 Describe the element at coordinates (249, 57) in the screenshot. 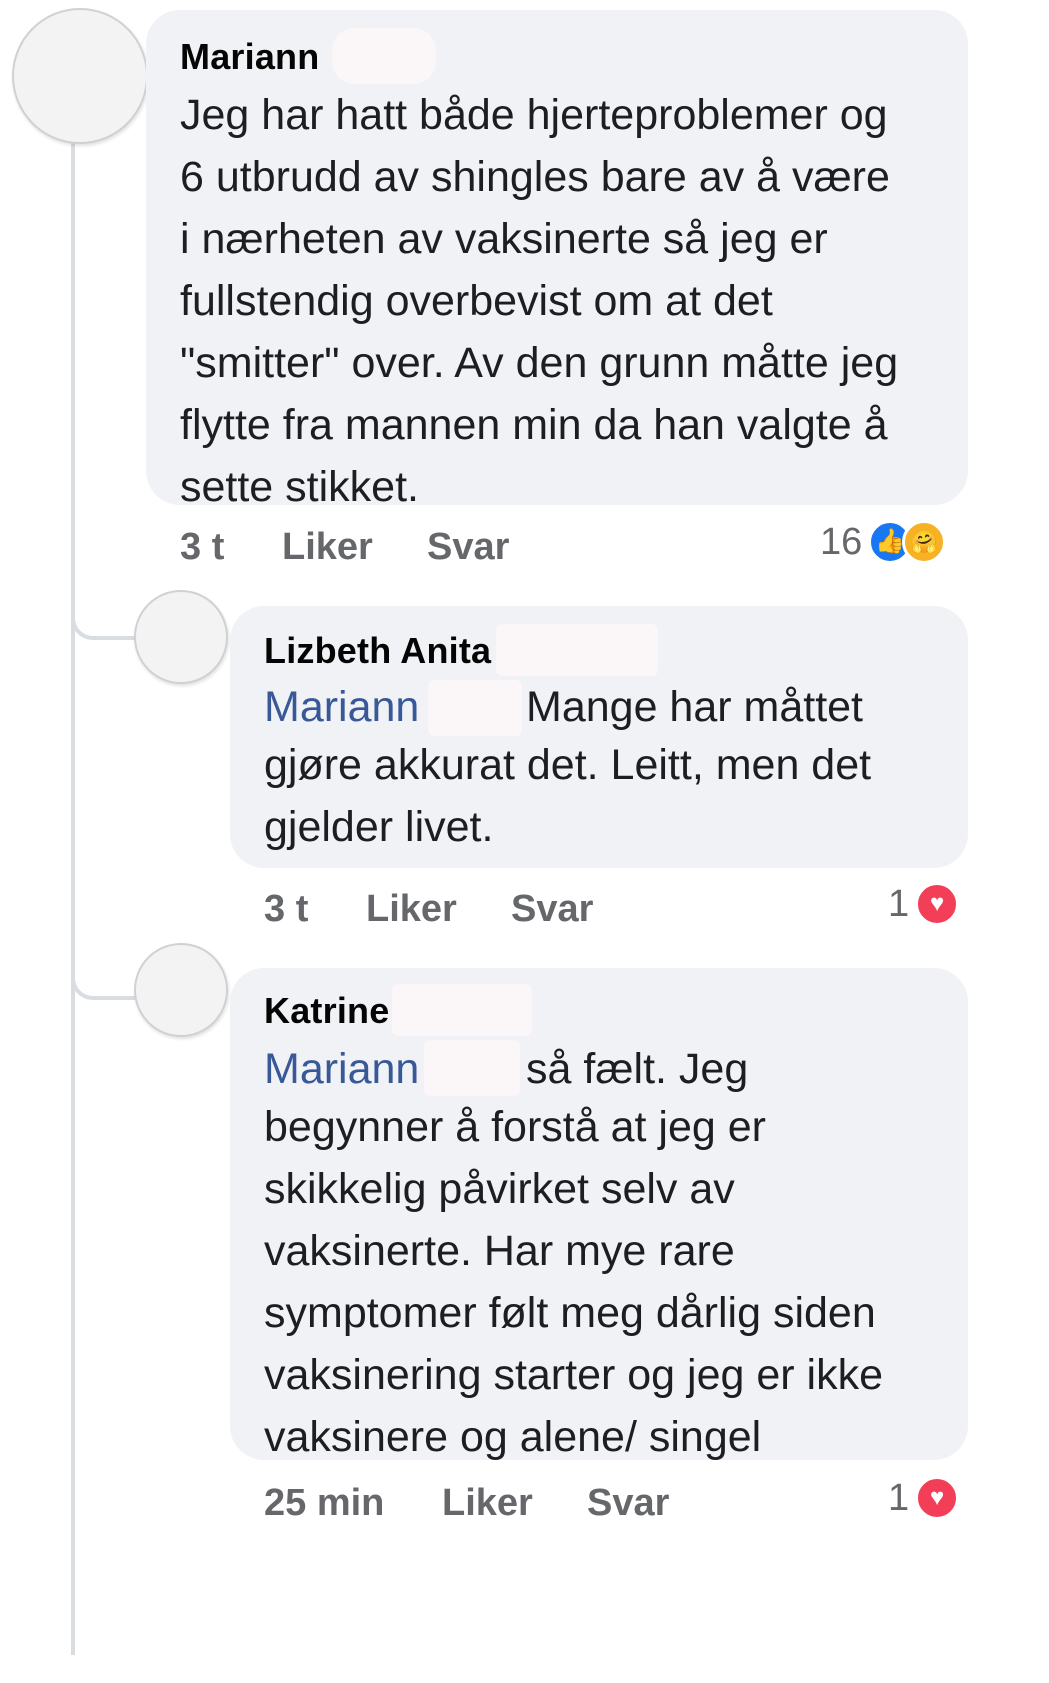

I see `comment-author: Mariann` at that location.